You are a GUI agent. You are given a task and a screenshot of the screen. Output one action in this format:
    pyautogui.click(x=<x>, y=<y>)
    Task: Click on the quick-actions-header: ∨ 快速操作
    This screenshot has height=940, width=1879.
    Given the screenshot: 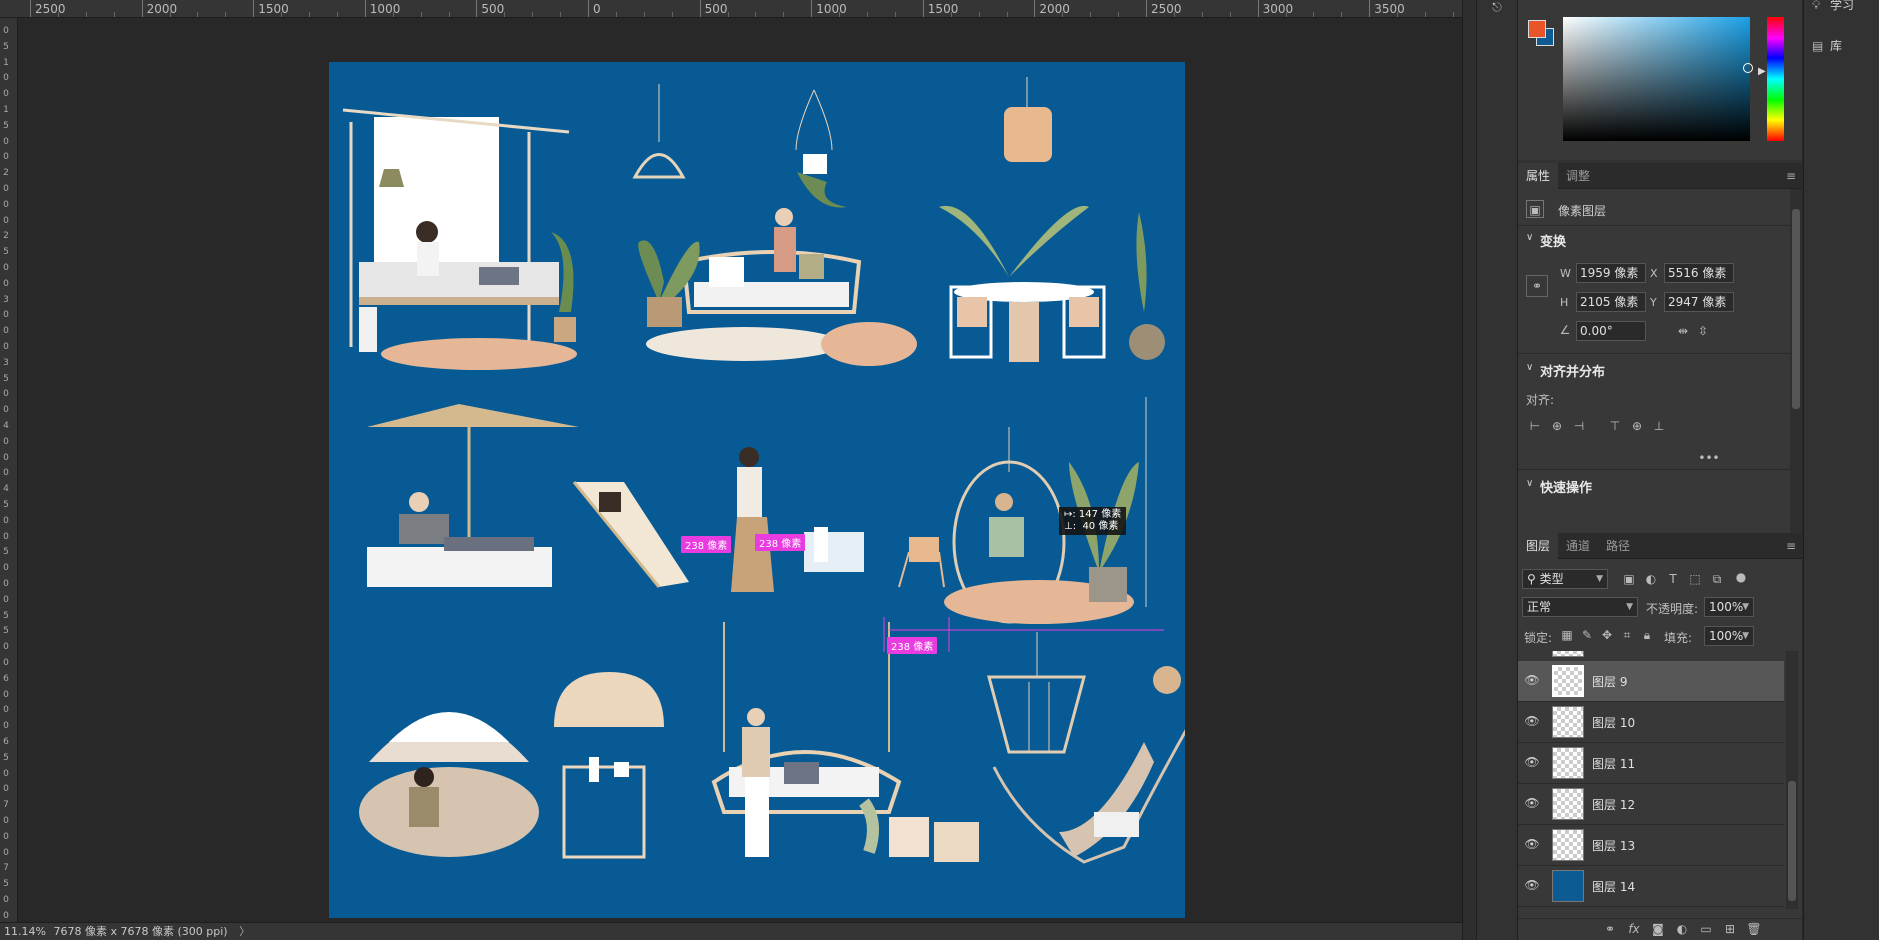 What is the action you would take?
    pyautogui.click(x=1654, y=487)
    